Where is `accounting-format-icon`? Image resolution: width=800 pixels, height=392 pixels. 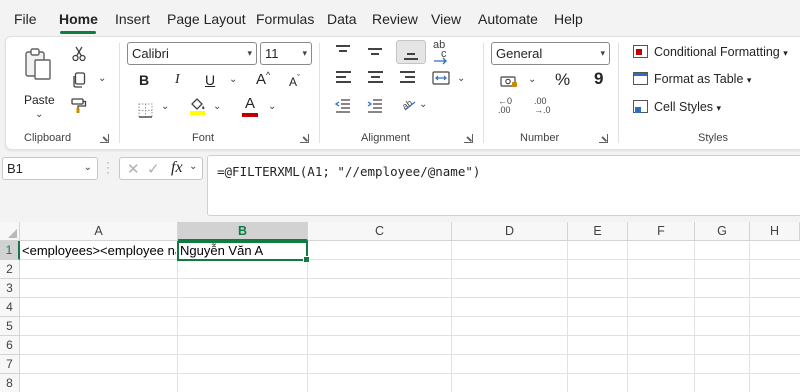
accounting-format-icon is located at coordinates (509, 81).